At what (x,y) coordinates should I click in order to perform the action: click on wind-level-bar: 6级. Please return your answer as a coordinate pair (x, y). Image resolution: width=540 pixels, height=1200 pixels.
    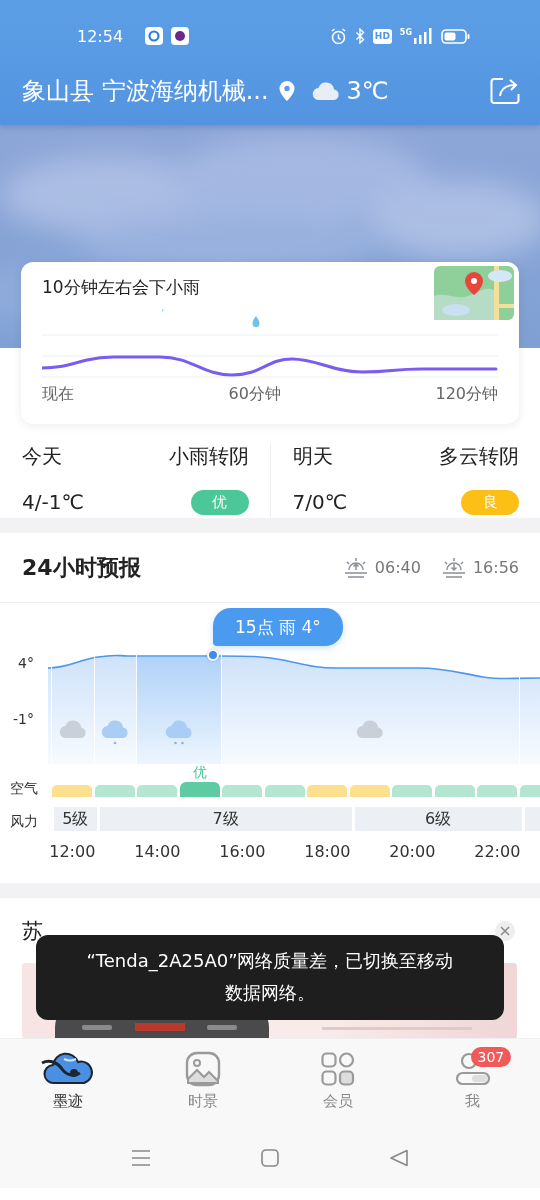
    Looking at the image, I should click on (438, 819).